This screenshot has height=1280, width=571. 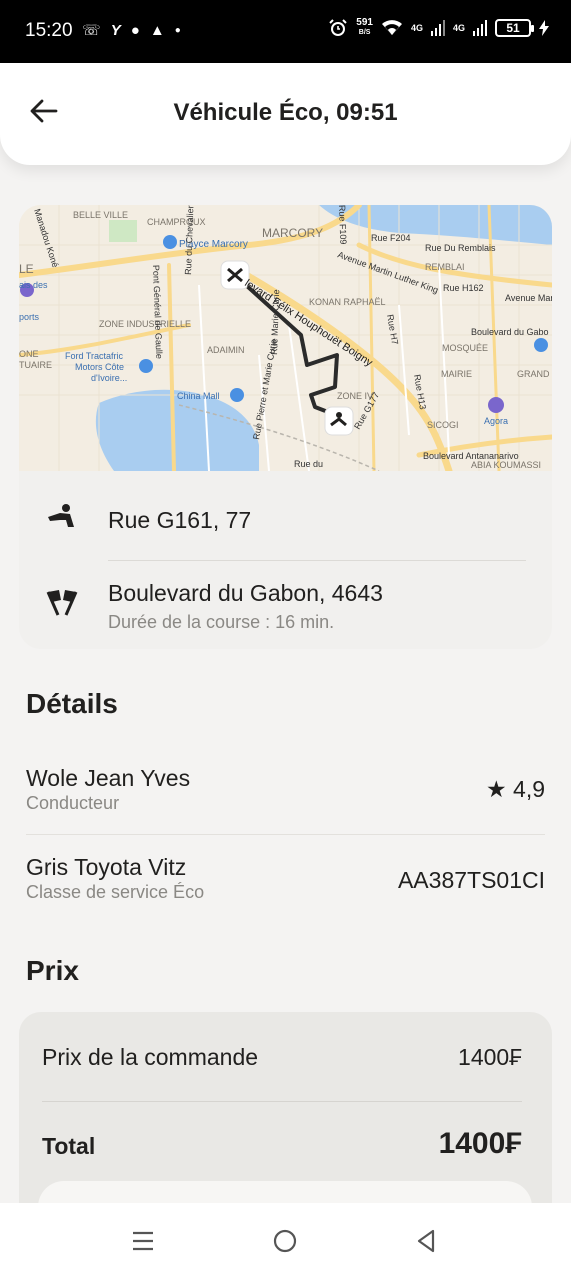 What do you see at coordinates (91, 30) in the screenshot?
I see `whatsapp-icon: ☏` at bounding box center [91, 30].